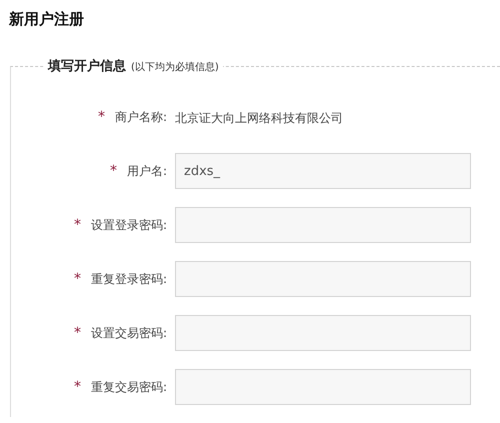 The image size is (500, 423). What do you see at coordinates (128, 387) in the screenshot?
I see `field-label: 重复交易密码:` at bounding box center [128, 387].